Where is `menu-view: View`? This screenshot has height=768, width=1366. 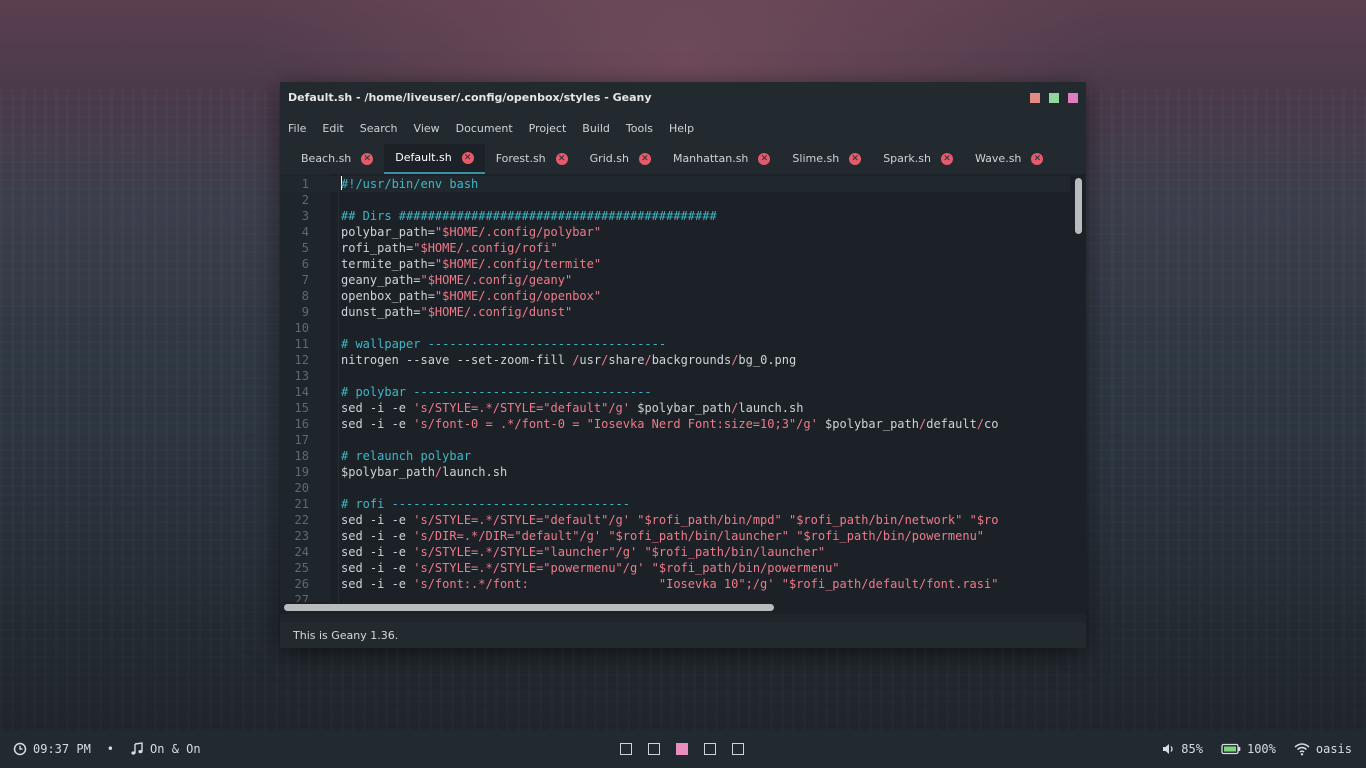 menu-view: View is located at coordinates (427, 128).